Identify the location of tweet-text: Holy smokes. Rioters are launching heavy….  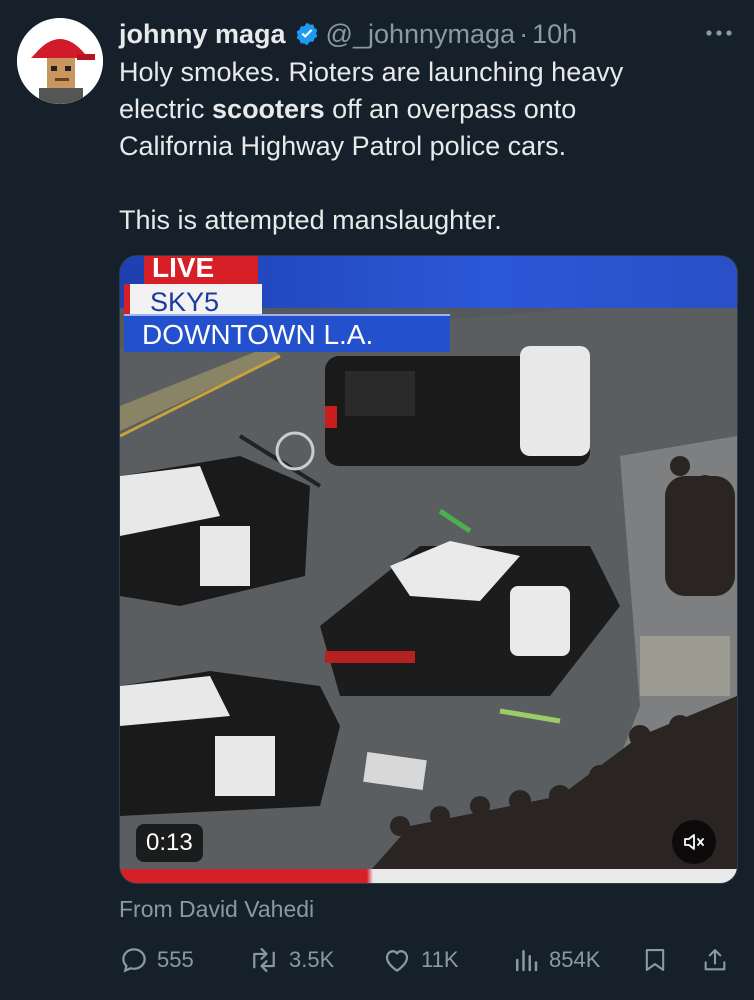
(424, 146).